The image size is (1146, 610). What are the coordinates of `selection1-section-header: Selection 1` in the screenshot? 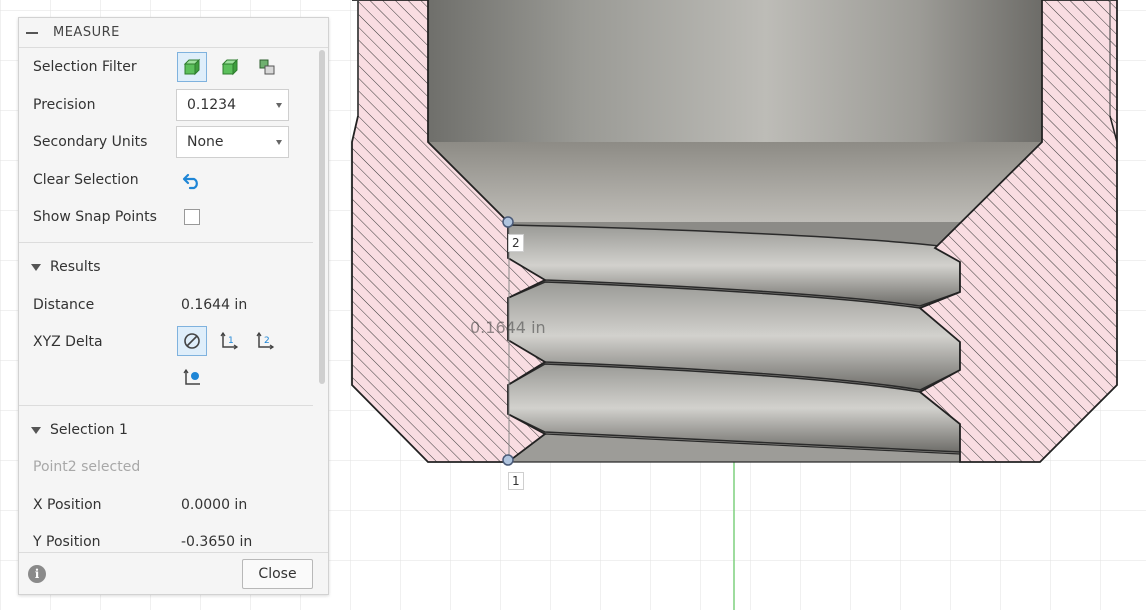 It's located at (79, 430).